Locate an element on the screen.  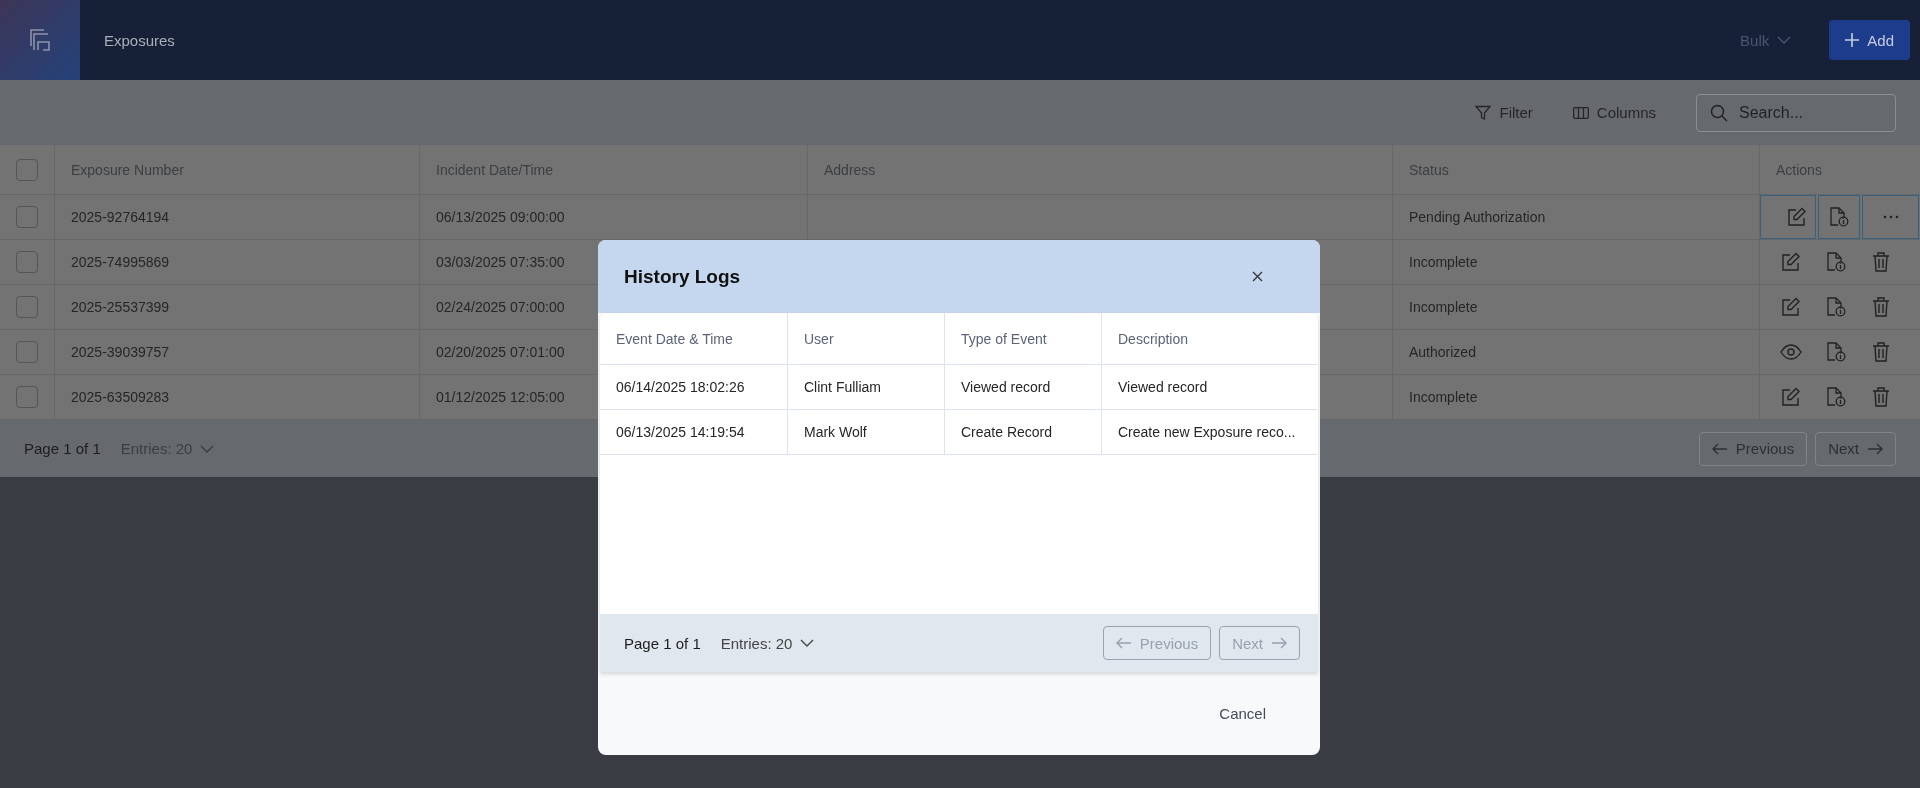
table-cell: 2025-63509283 is located at coordinates (120, 397).